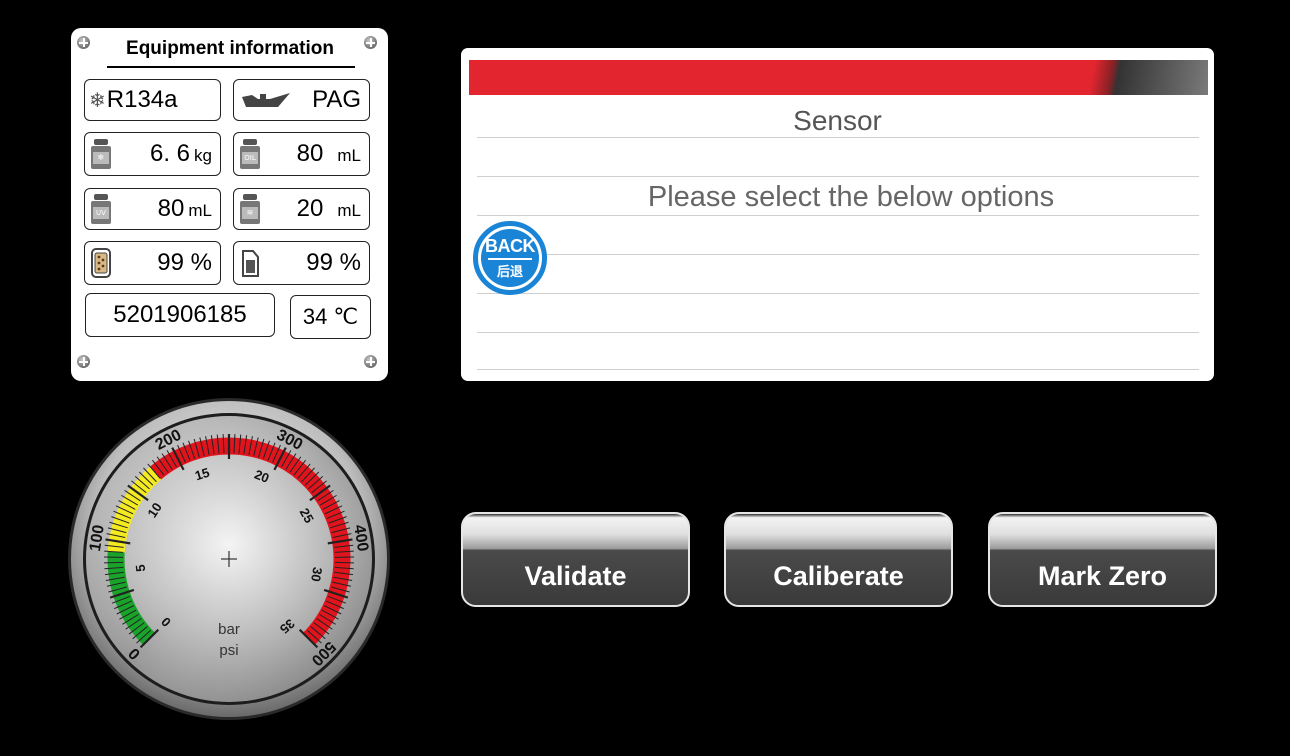 The image size is (1290, 756). I want to click on uv-amount-value: 80, so click(171, 208).